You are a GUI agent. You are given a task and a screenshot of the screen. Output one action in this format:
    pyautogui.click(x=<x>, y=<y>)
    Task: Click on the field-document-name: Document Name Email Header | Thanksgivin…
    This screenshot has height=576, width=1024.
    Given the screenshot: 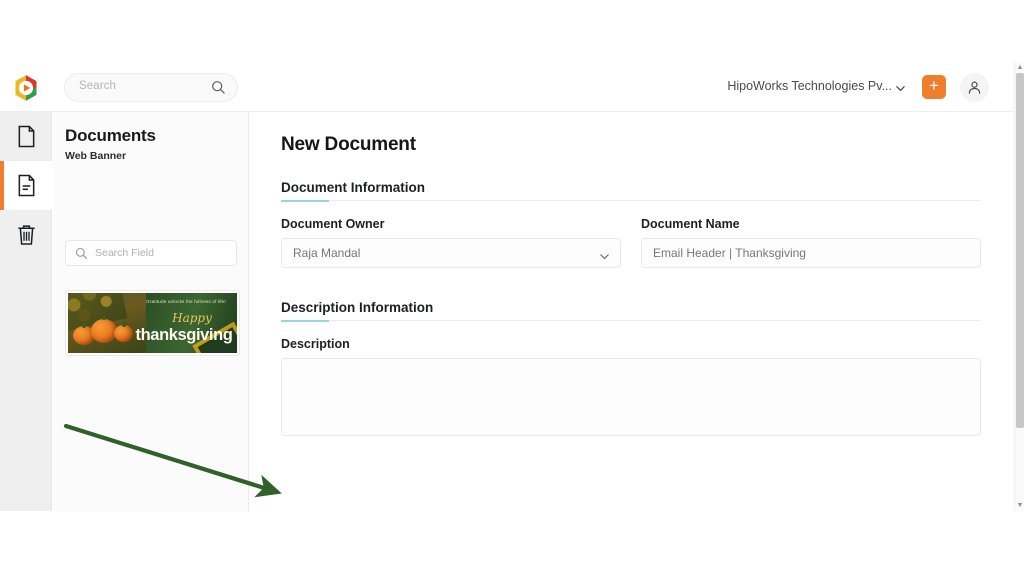 What is the action you would take?
    pyautogui.click(x=811, y=242)
    